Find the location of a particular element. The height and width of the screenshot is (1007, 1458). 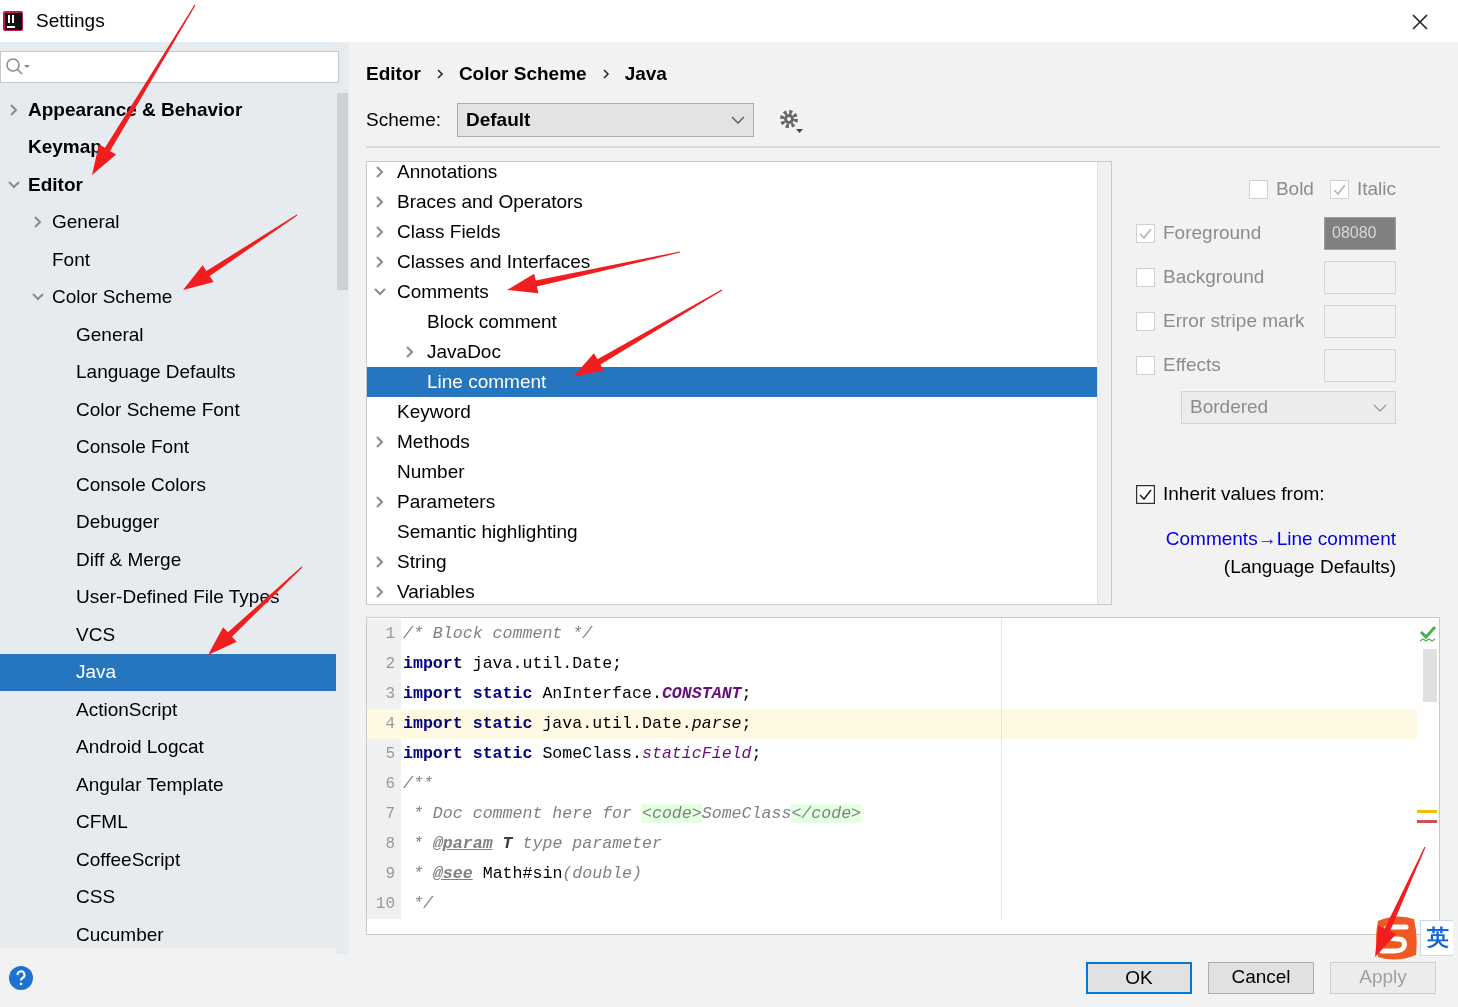

line-number: 8 is located at coordinates (384, 844).